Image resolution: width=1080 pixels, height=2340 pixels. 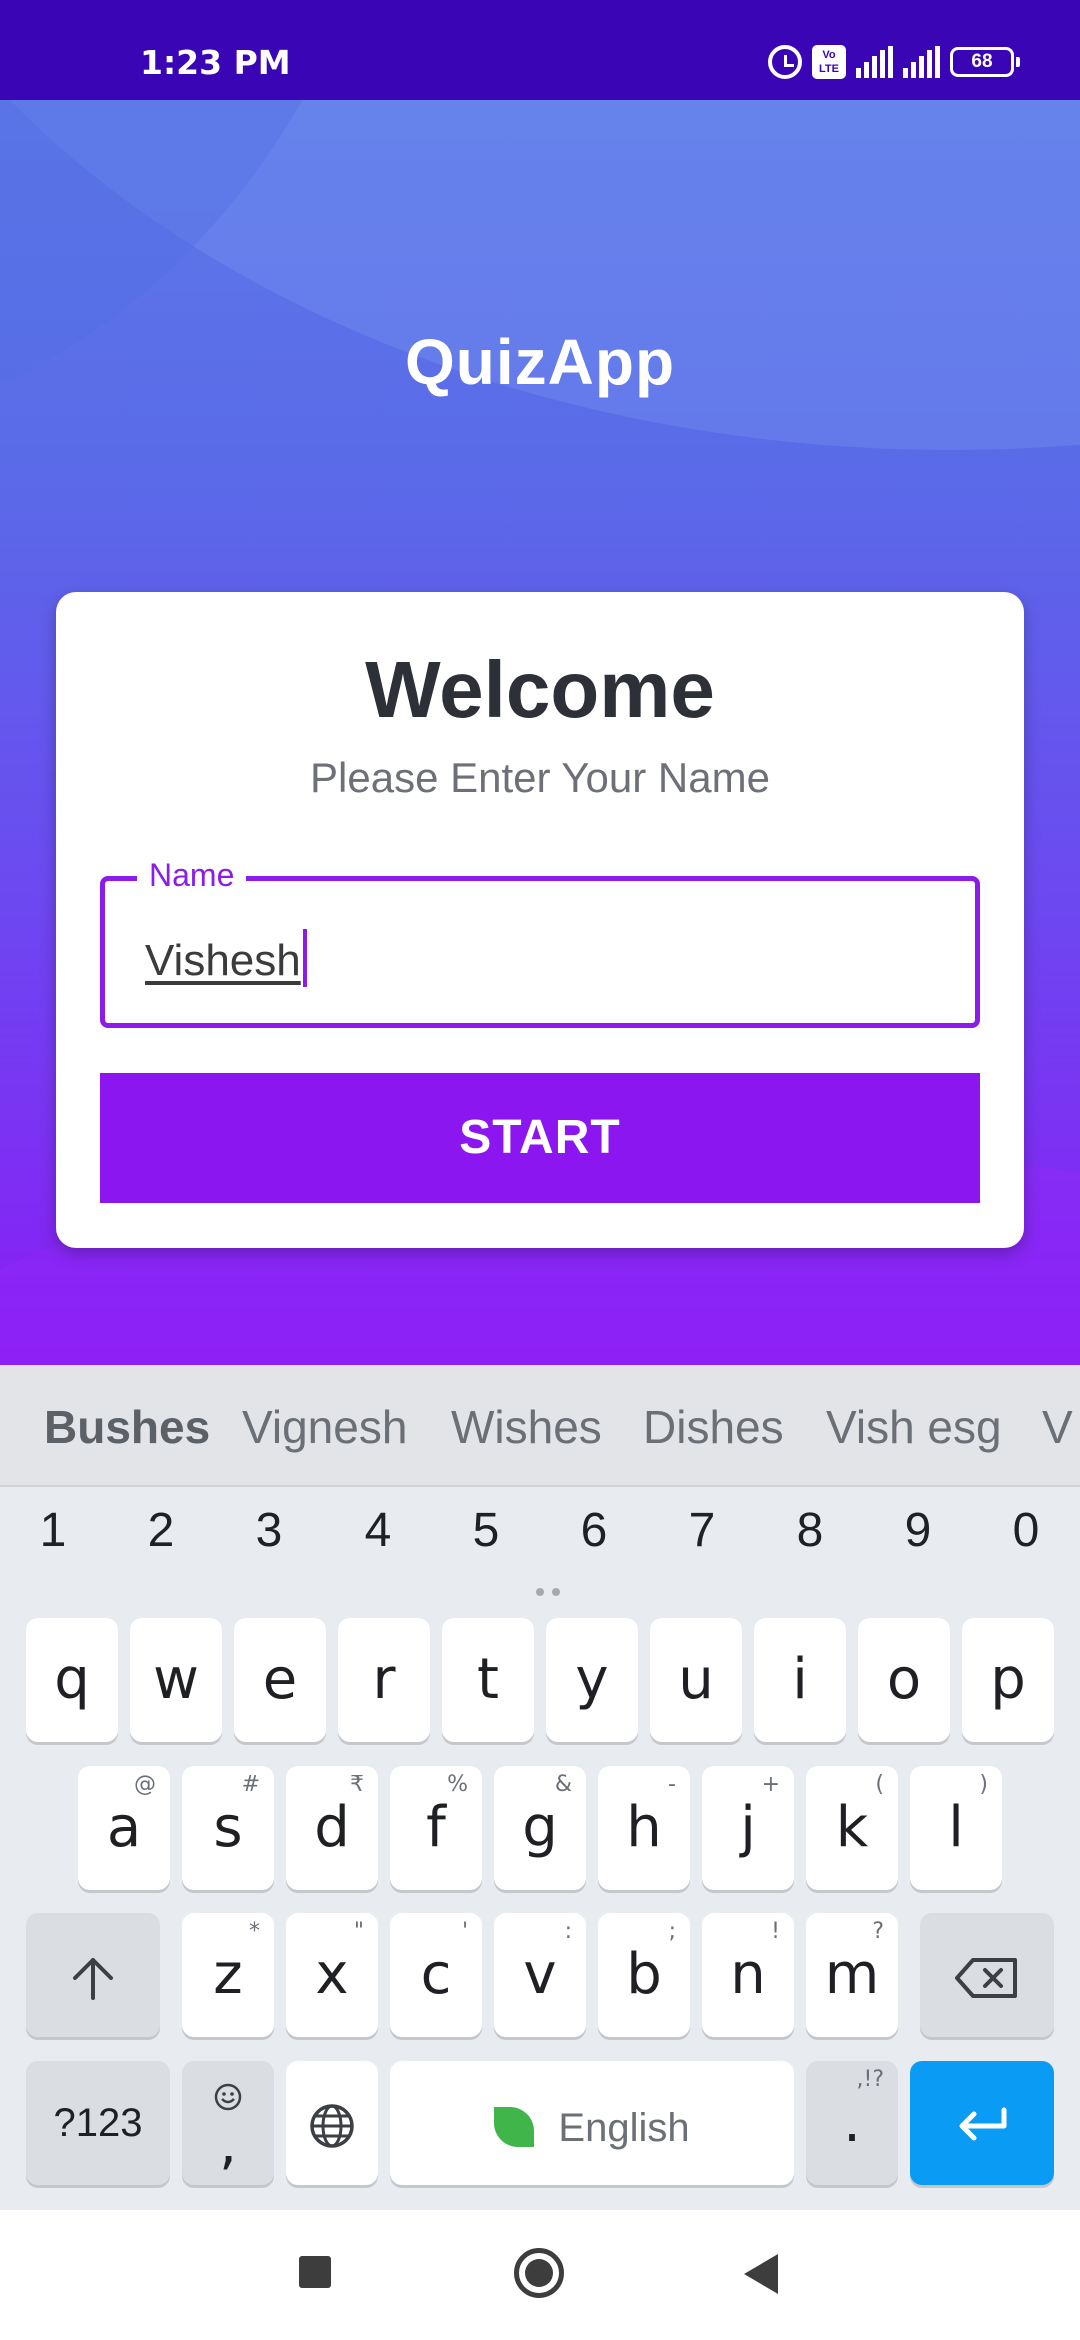 I want to click on enter-icon, so click(x=983, y=2124).